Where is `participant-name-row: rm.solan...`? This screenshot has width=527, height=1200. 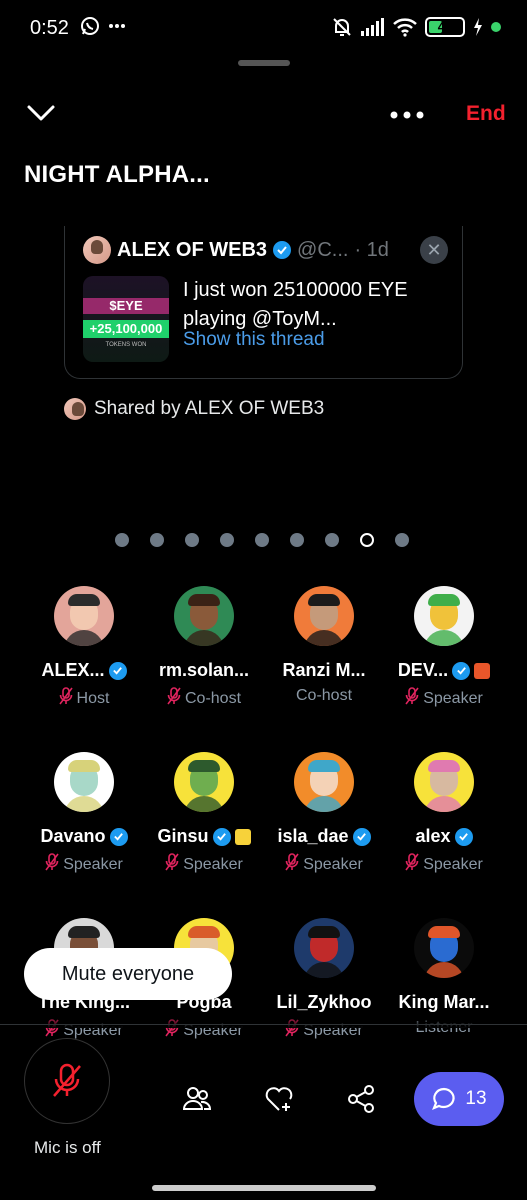 participant-name-row: rm.solan... is located at coordinates (204, 670).